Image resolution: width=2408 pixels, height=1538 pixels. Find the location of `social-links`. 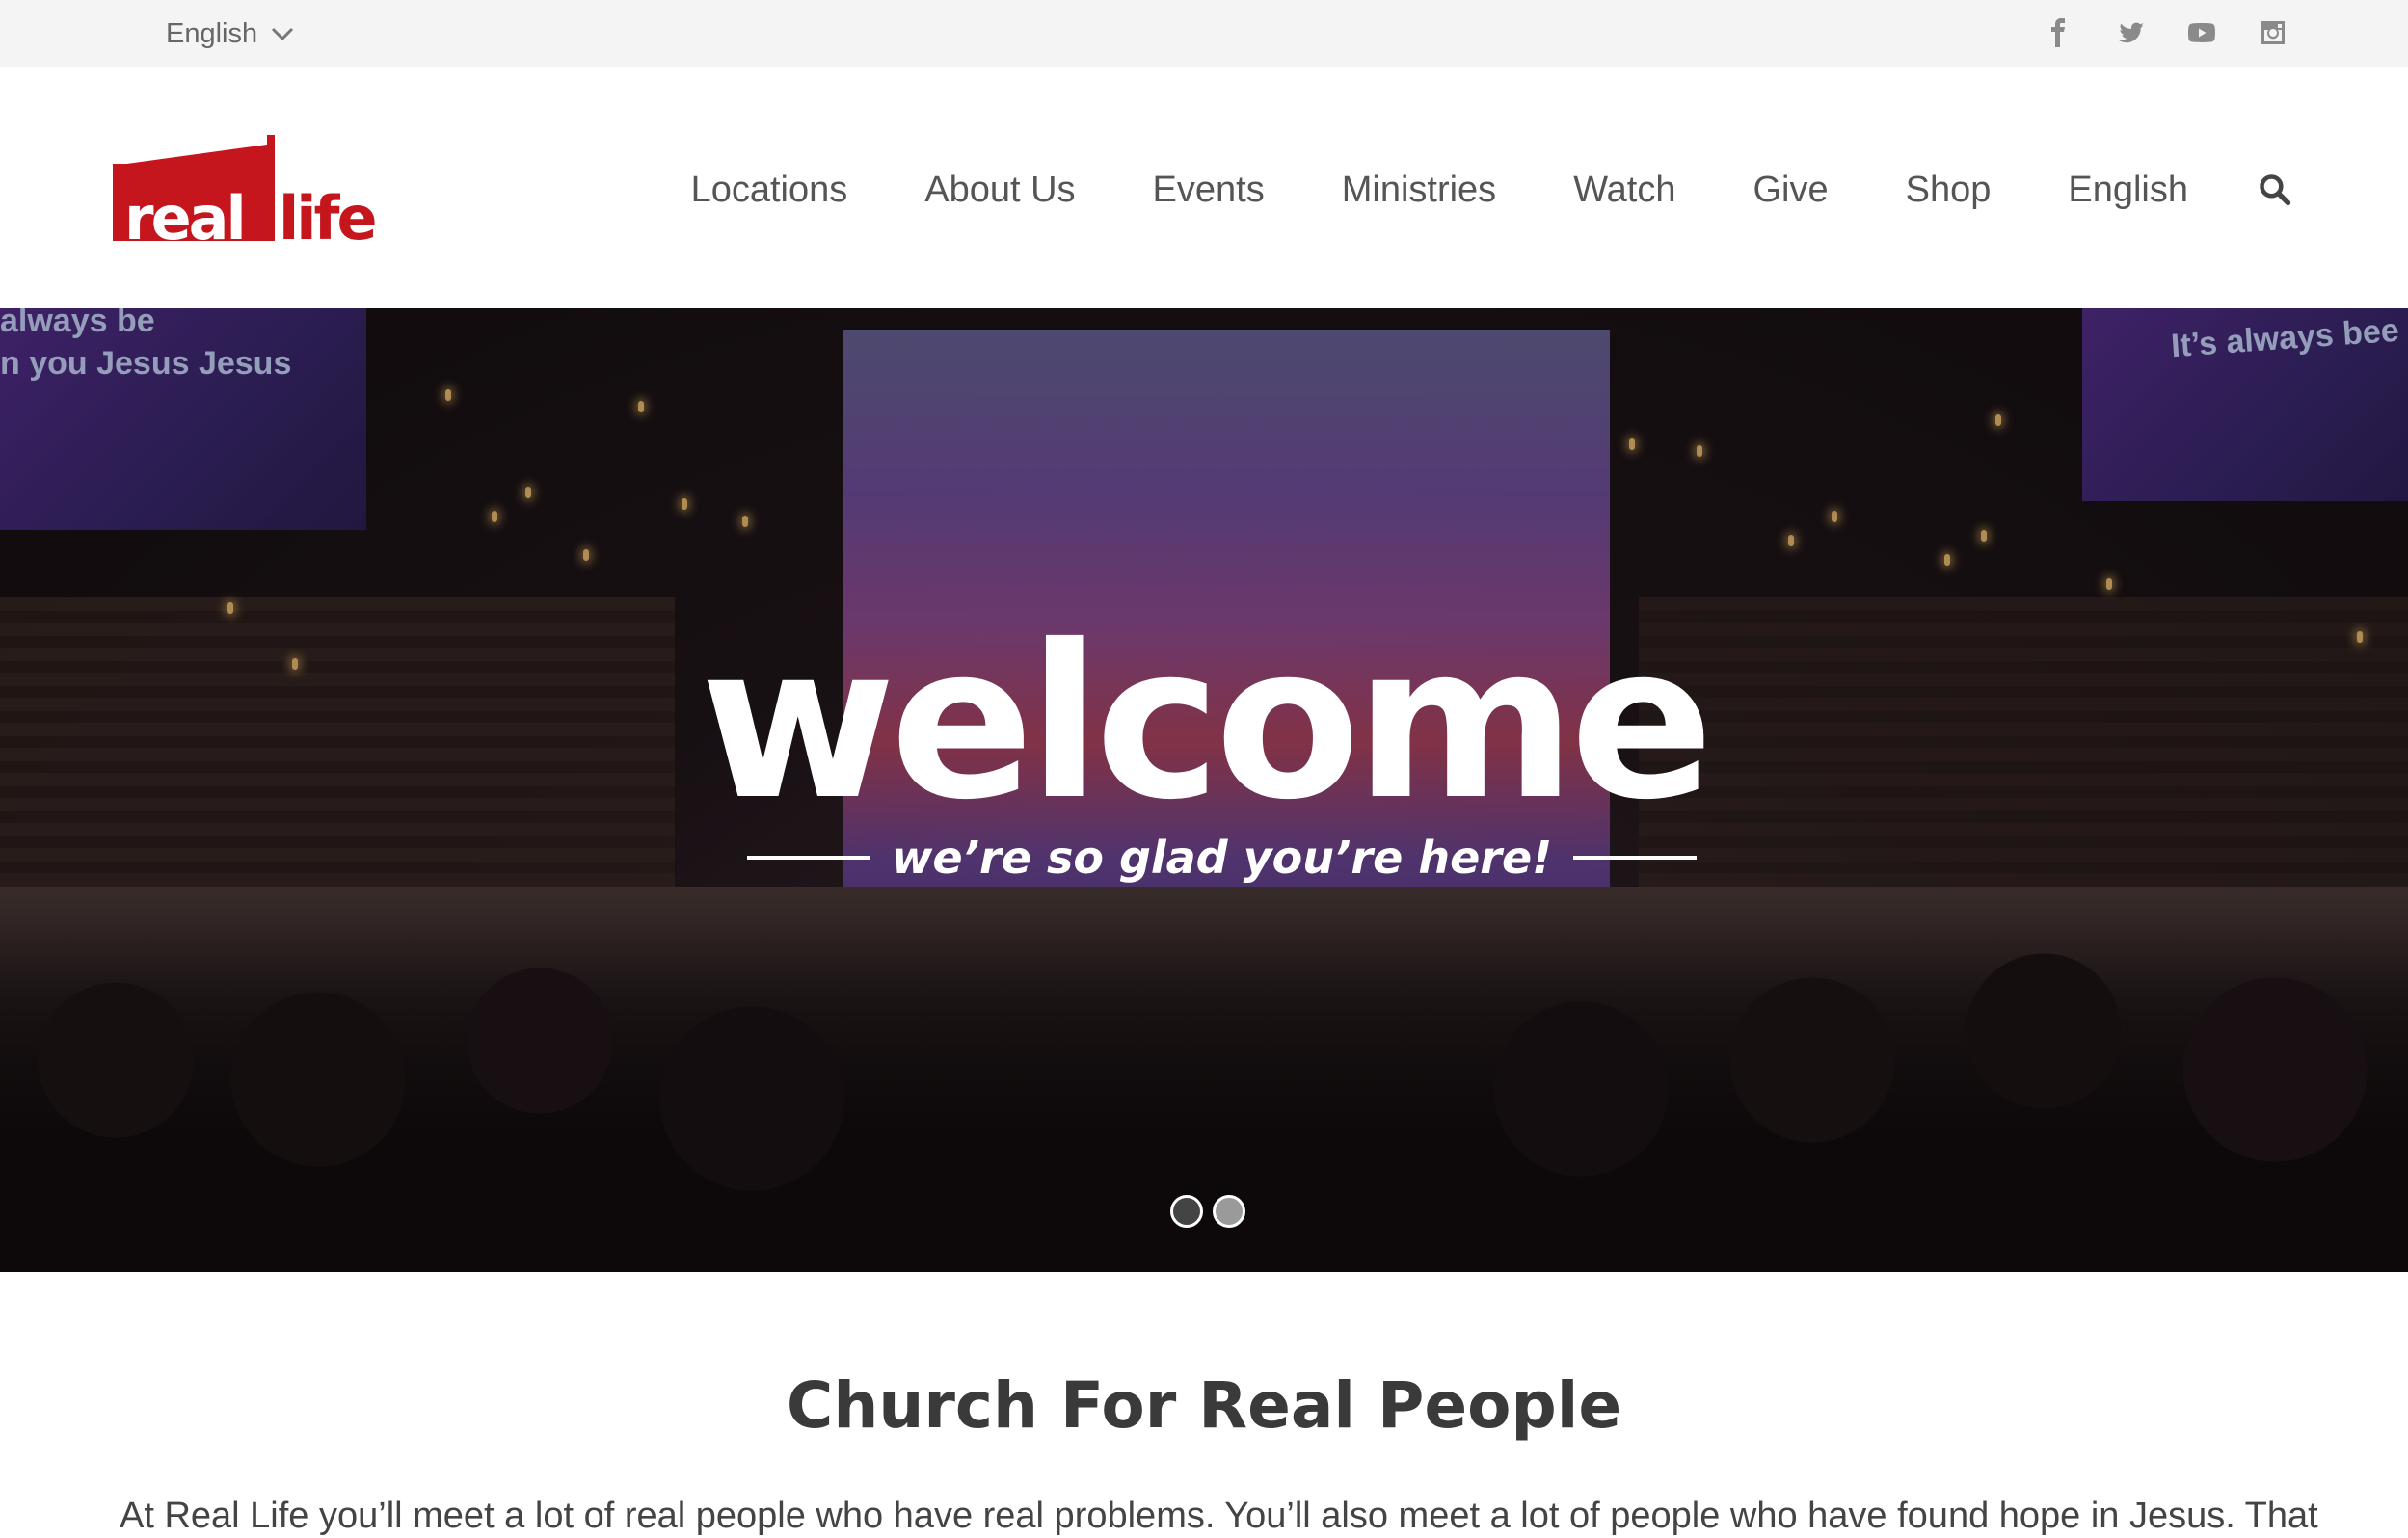

social-links is located at coordinates (2166, 32).